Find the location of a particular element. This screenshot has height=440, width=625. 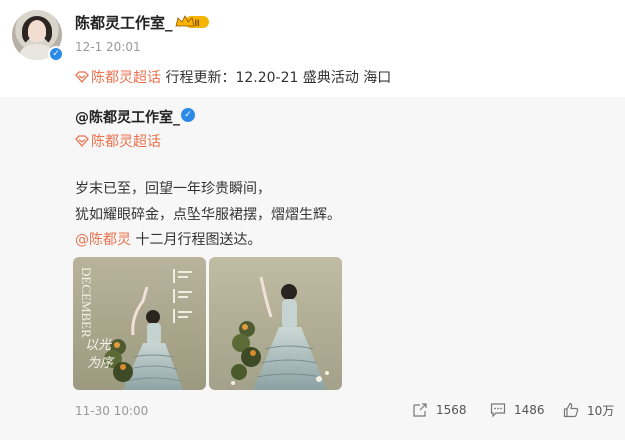

vip-level-text: II is located at coordinates (196, 23).